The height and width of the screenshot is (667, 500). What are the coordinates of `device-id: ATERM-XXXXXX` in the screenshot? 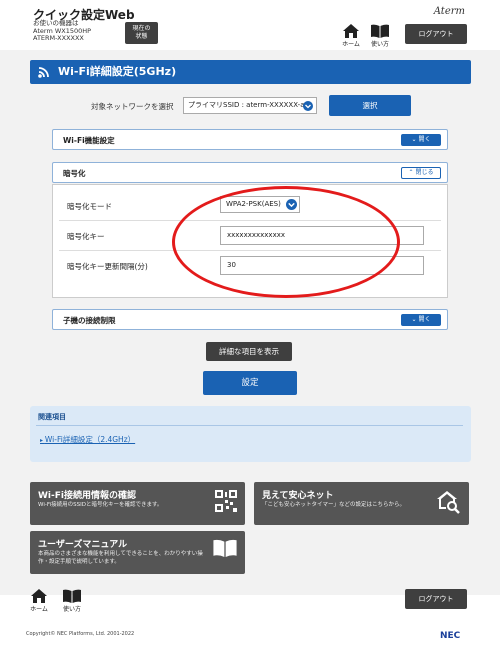 It's located at (58, 38).